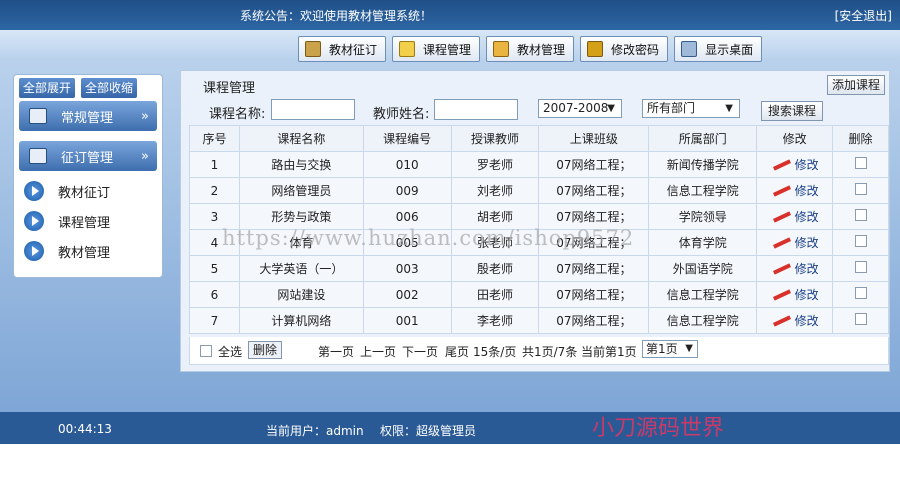 This screenshot has width=900, height=486. What do you see at coordinates (476, 109) in the screenshot?
I see `teacher-name-input` at bounding box center [476, 109].